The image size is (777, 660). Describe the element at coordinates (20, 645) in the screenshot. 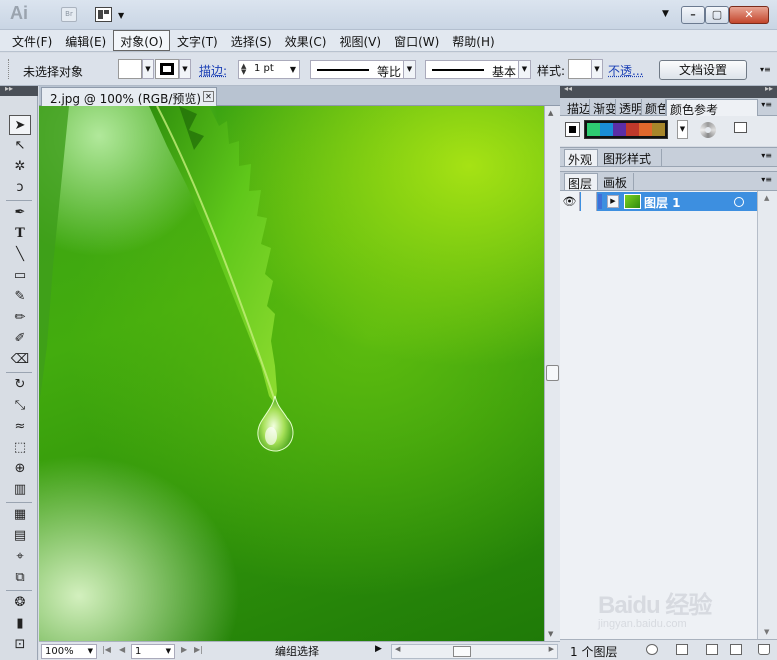

I see `artboard-tool-icon: ⊡` at that location.